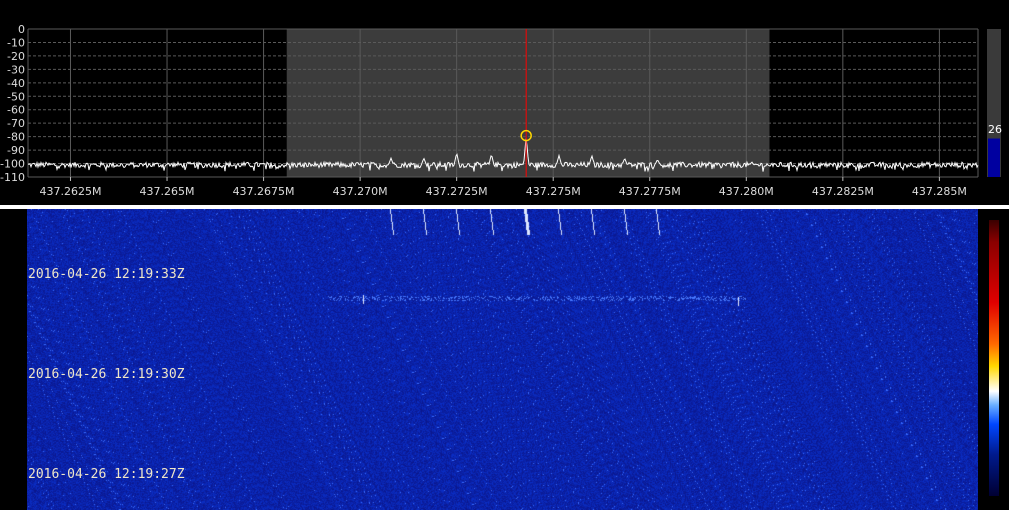 The width and height of the screenshot is (1009, 510). I want to click on db-tick-label: -20, so click(16, 56).